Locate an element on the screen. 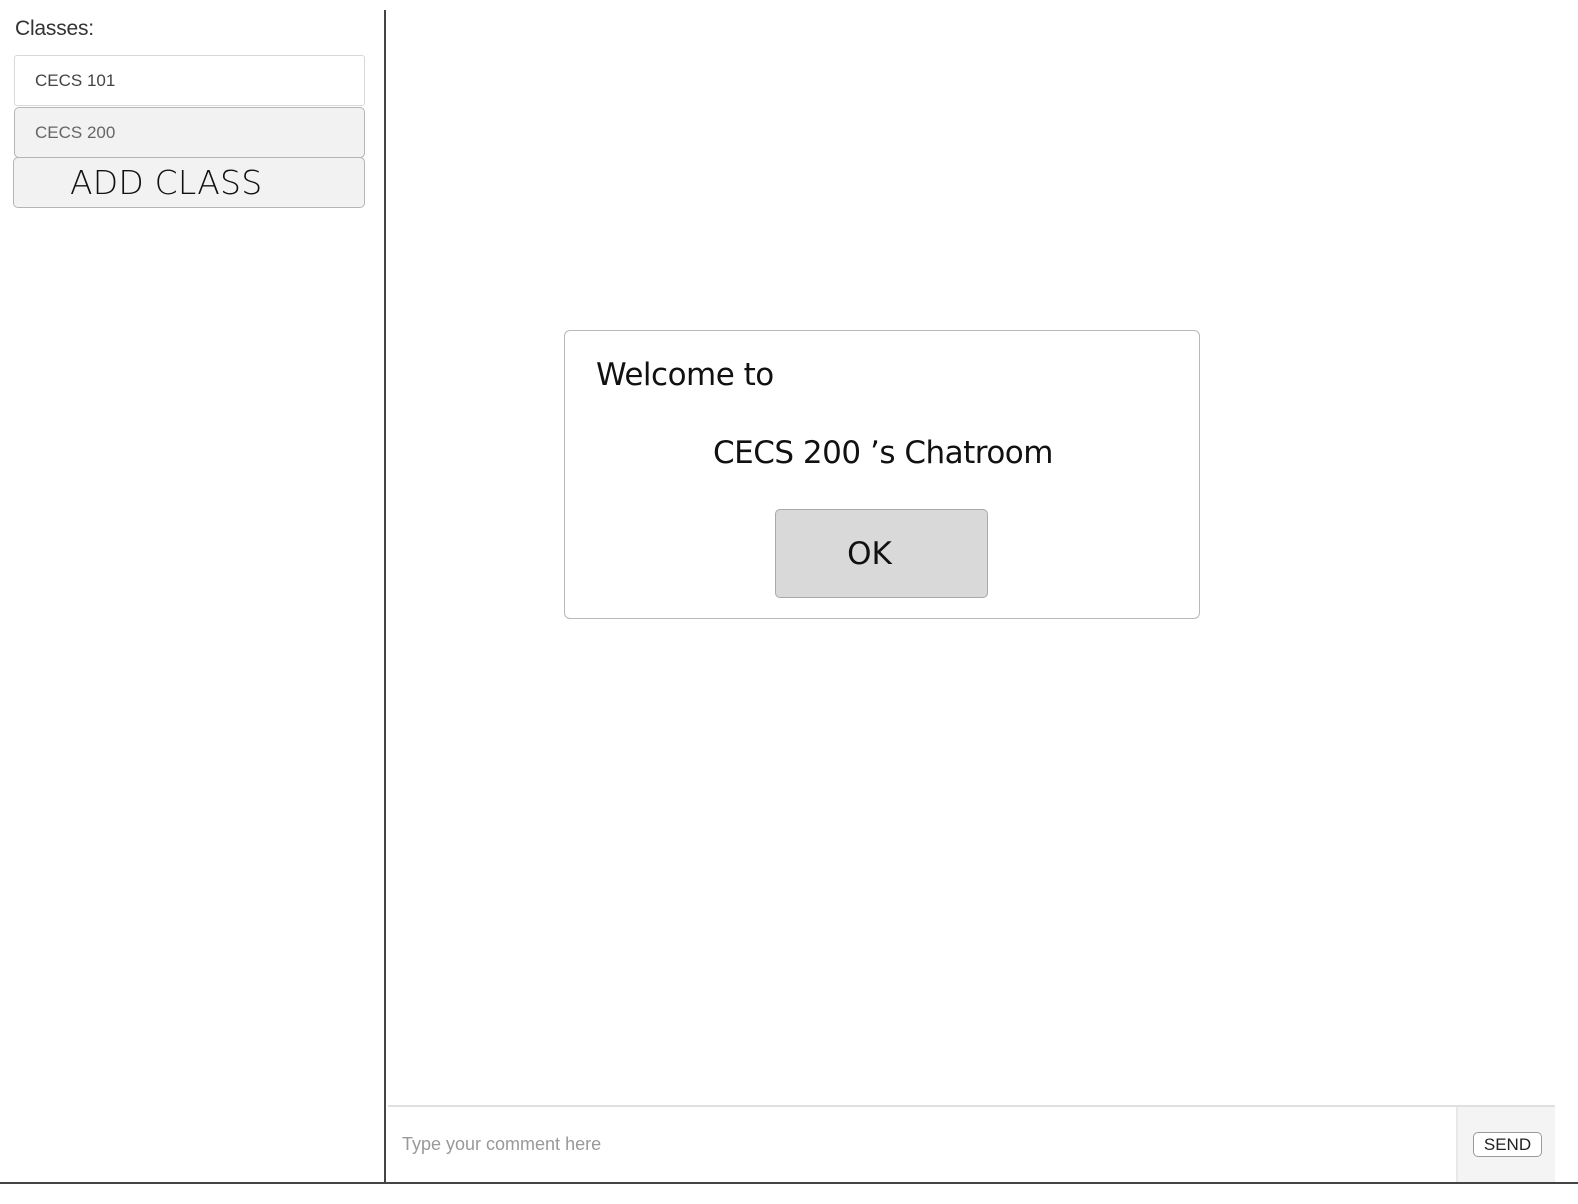 The height and width of the screenshot is (1204, 1578). class-item-cecs-200: CECS 200 is located at coordinates (189, 132).